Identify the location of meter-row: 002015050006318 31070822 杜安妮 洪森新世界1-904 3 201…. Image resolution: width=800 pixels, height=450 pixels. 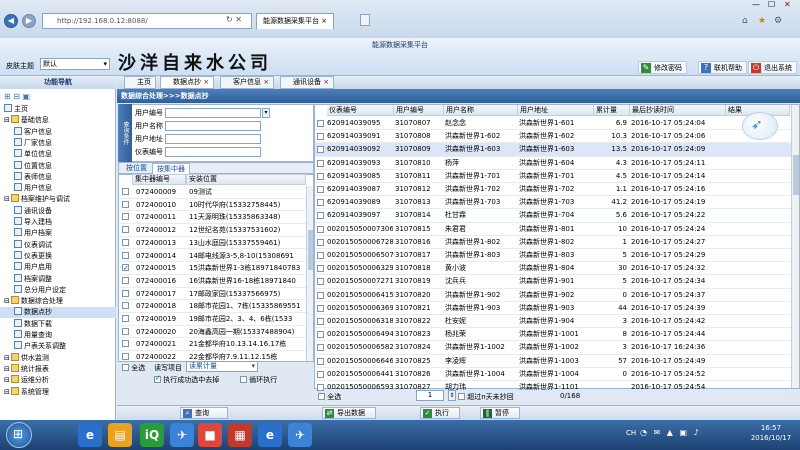
(553, 322).